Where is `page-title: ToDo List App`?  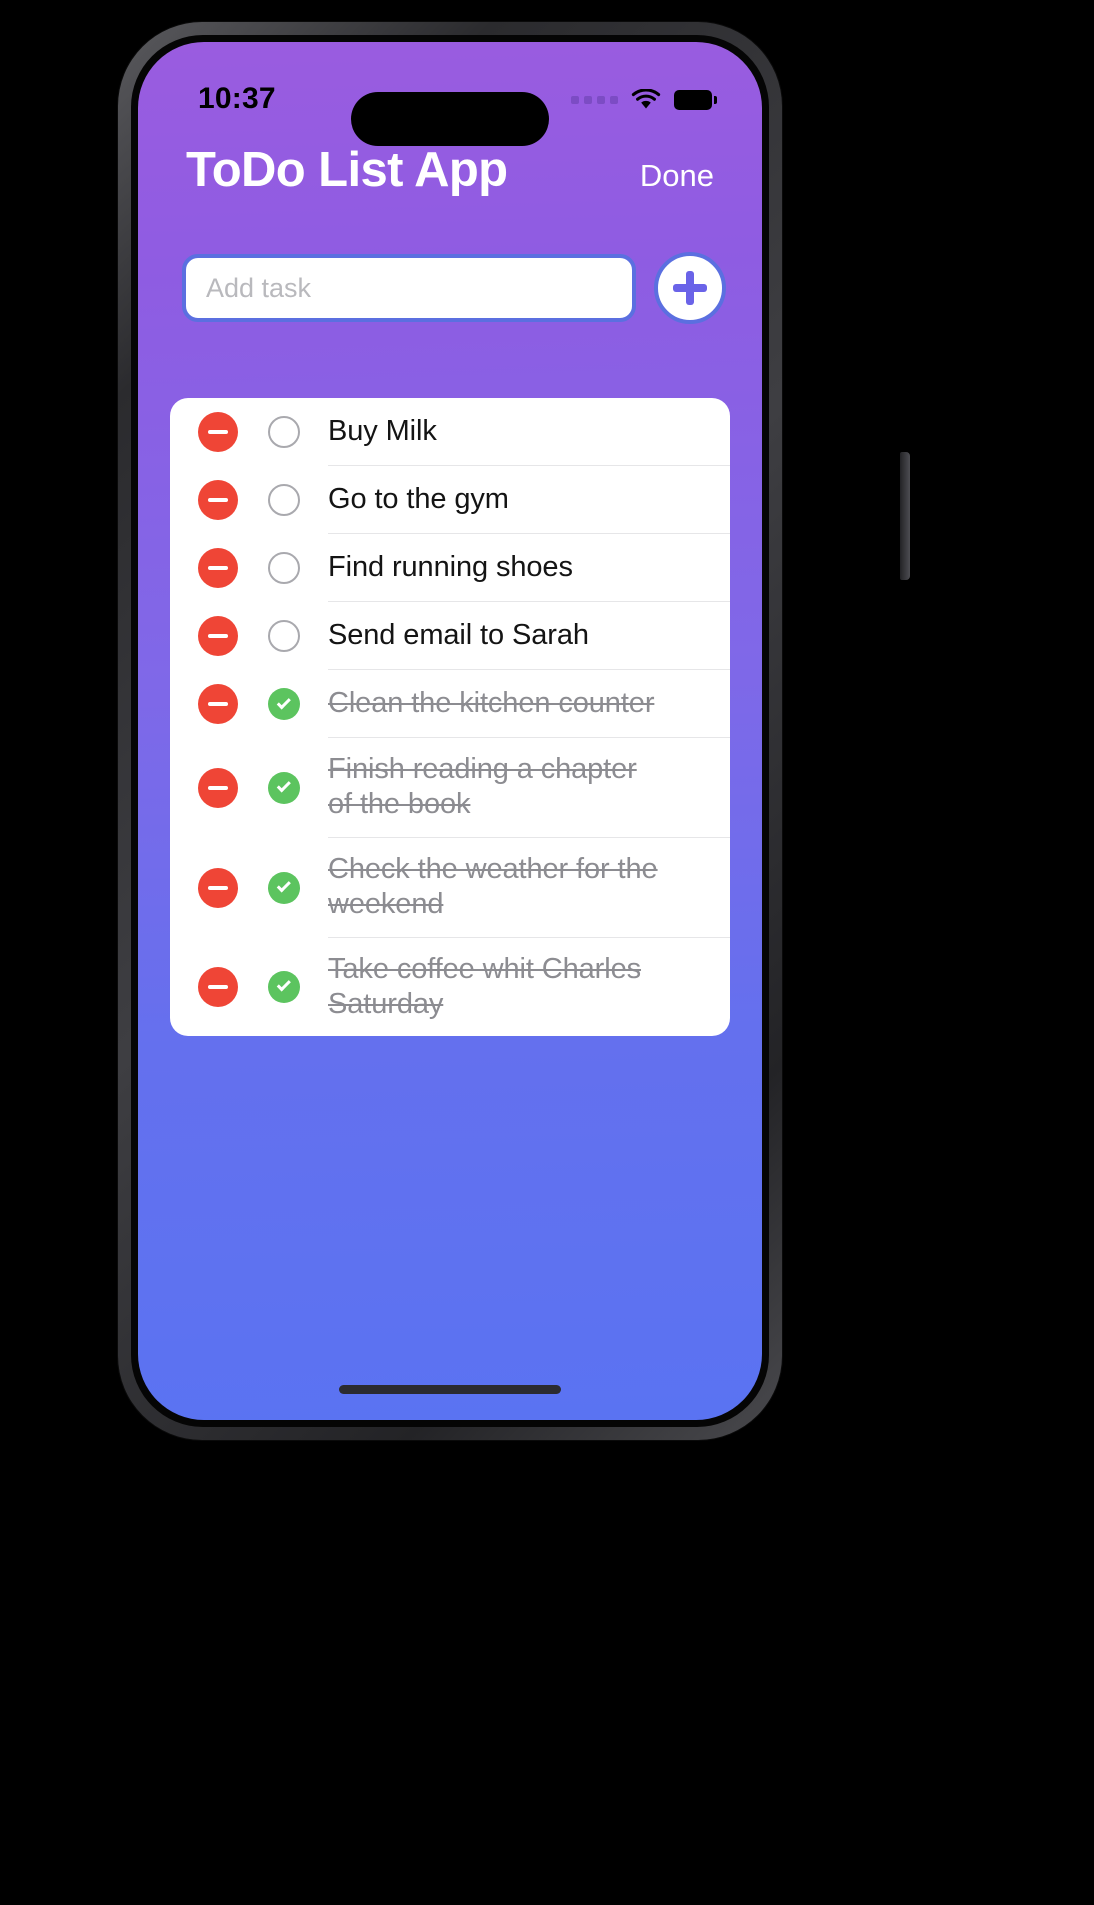
page-title: ToDo List App is located at coordinates (347, 170).